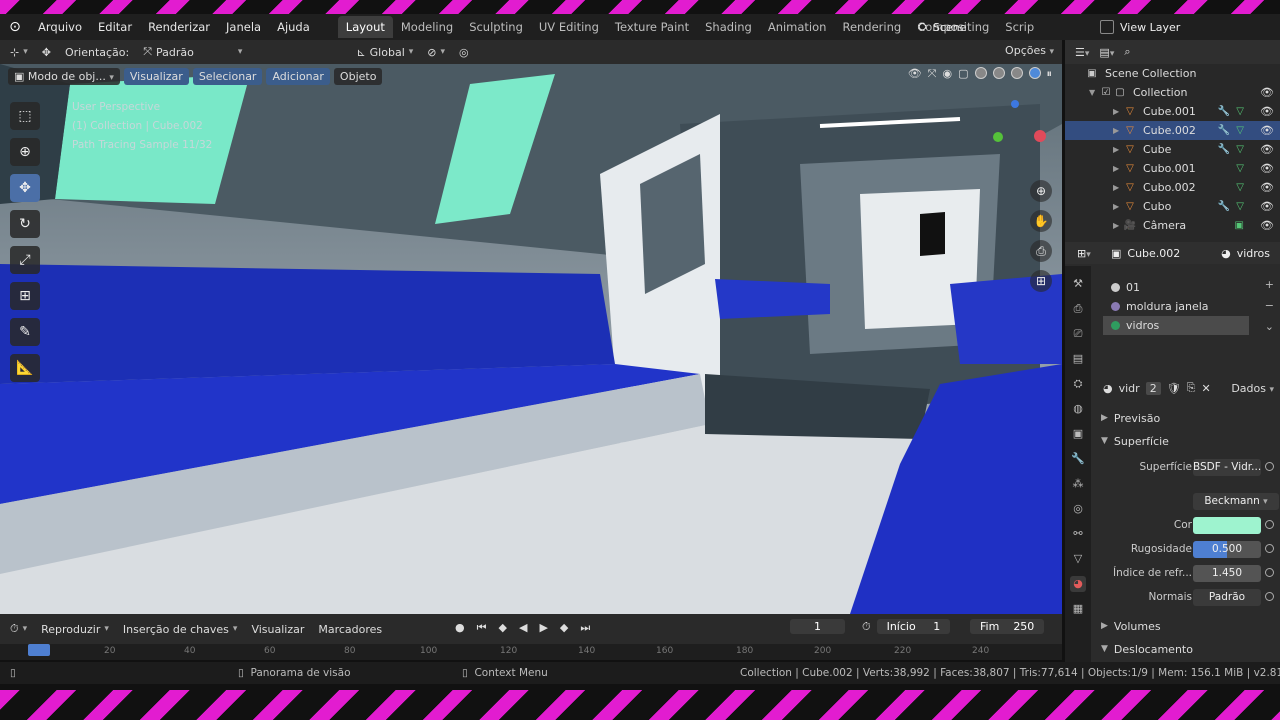 The width and height of the screenshot is (1280, 720). What do you see at coordinates (1078, 584) in the screenshot?
I see `material-tab-icon: ◕` at bounding box center [1078, 584].